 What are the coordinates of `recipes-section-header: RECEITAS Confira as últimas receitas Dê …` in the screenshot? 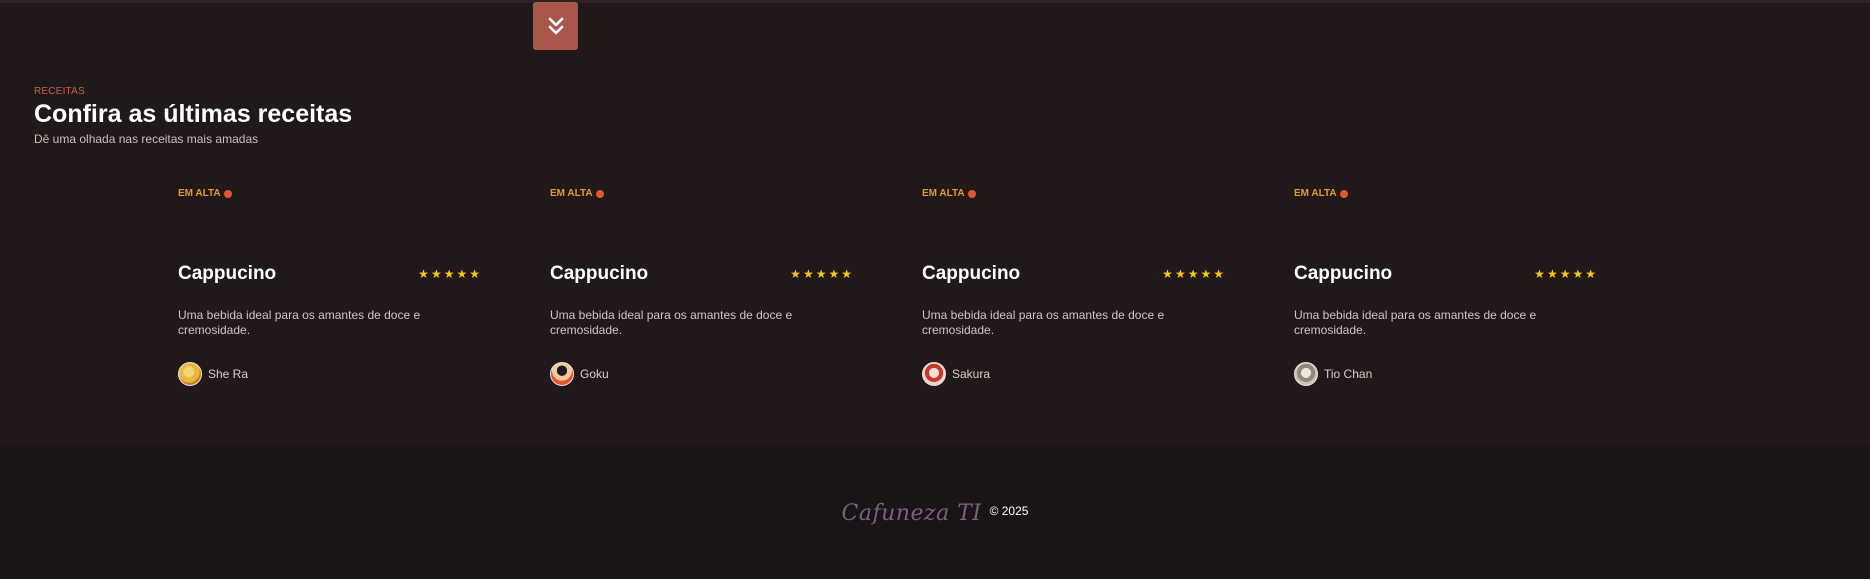 It's located at (193, 116).